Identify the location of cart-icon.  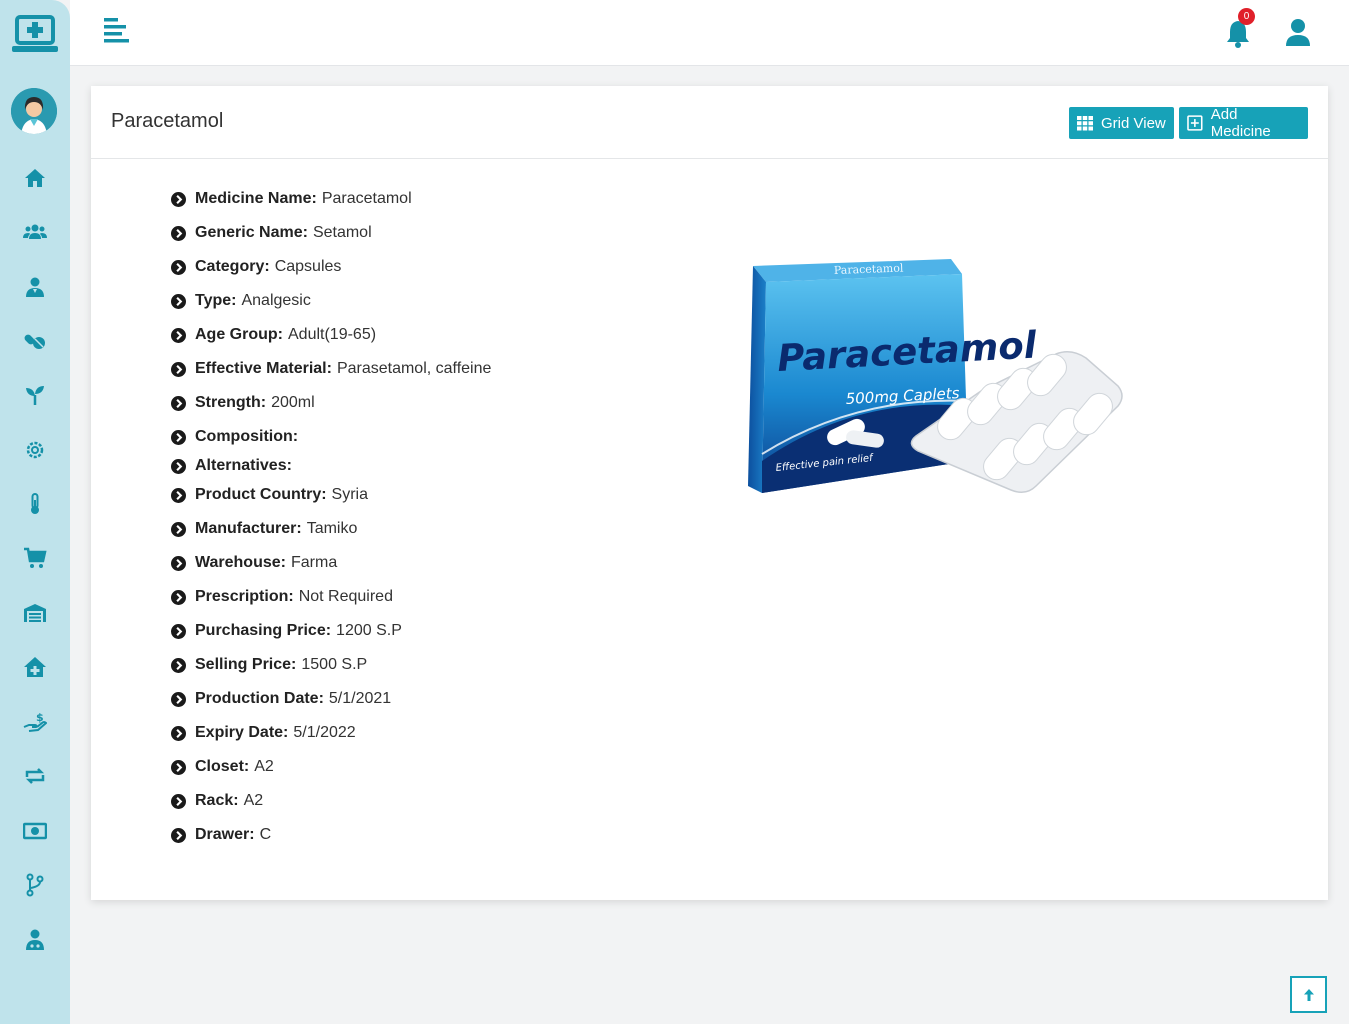
(35, 557).